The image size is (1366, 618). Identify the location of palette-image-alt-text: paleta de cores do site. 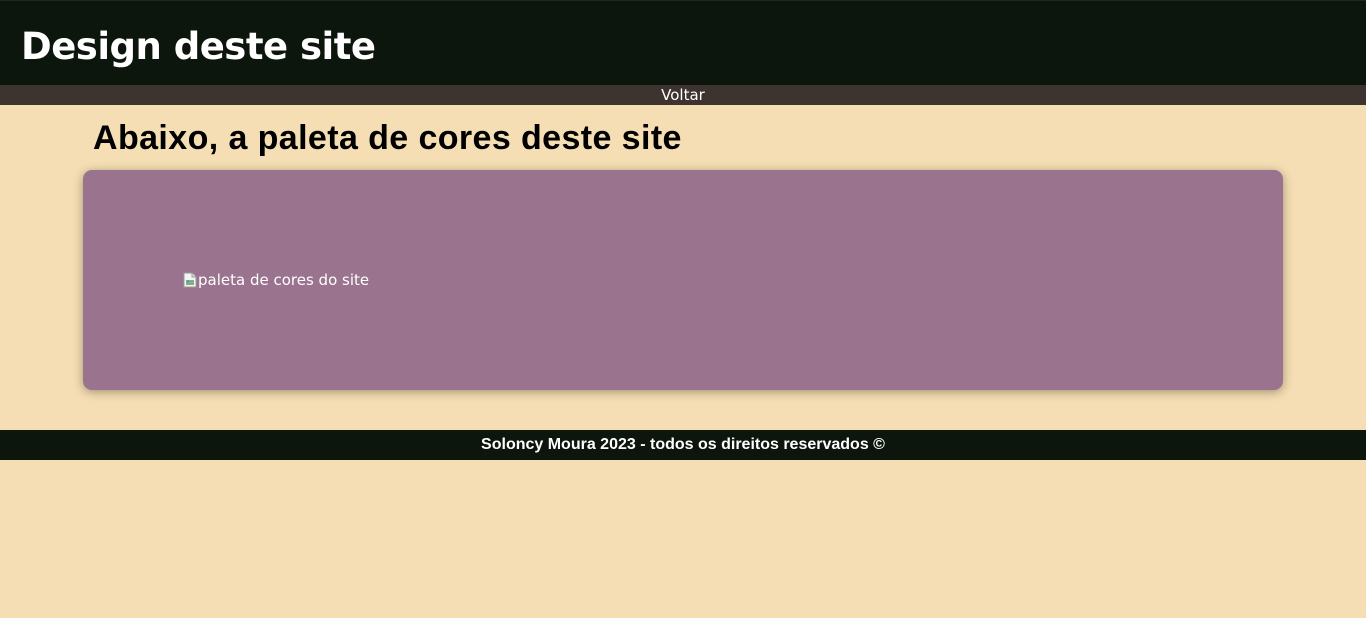
(284, 280).